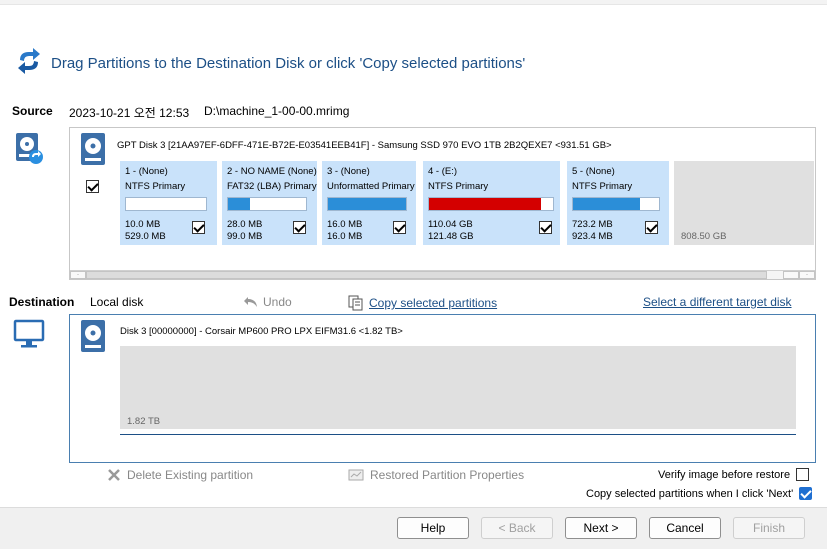 The image size is (827, 549). What do you see at coordinates (29, 148) in the screenshot?
I see `image-file-icon` at bounding box center [29, 148].